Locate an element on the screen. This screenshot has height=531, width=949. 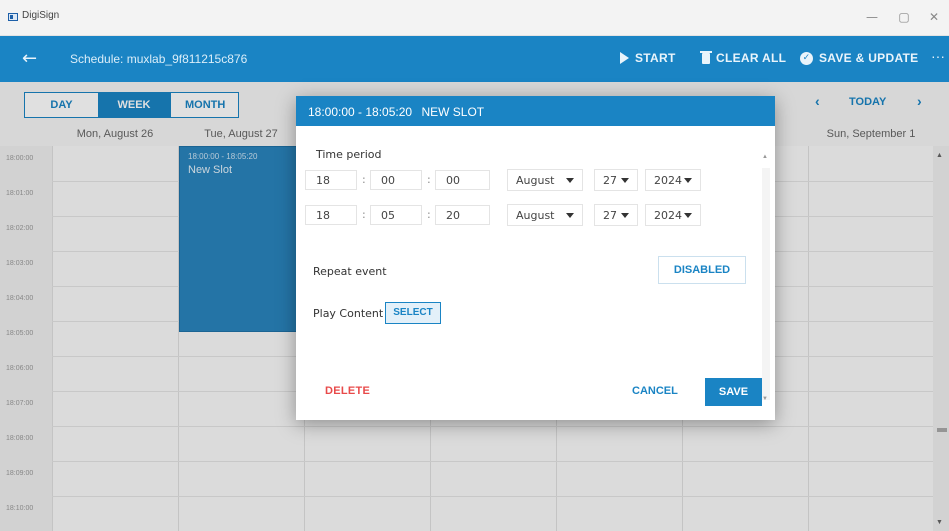
app-logo-icon is located at coordinates (13, 17).